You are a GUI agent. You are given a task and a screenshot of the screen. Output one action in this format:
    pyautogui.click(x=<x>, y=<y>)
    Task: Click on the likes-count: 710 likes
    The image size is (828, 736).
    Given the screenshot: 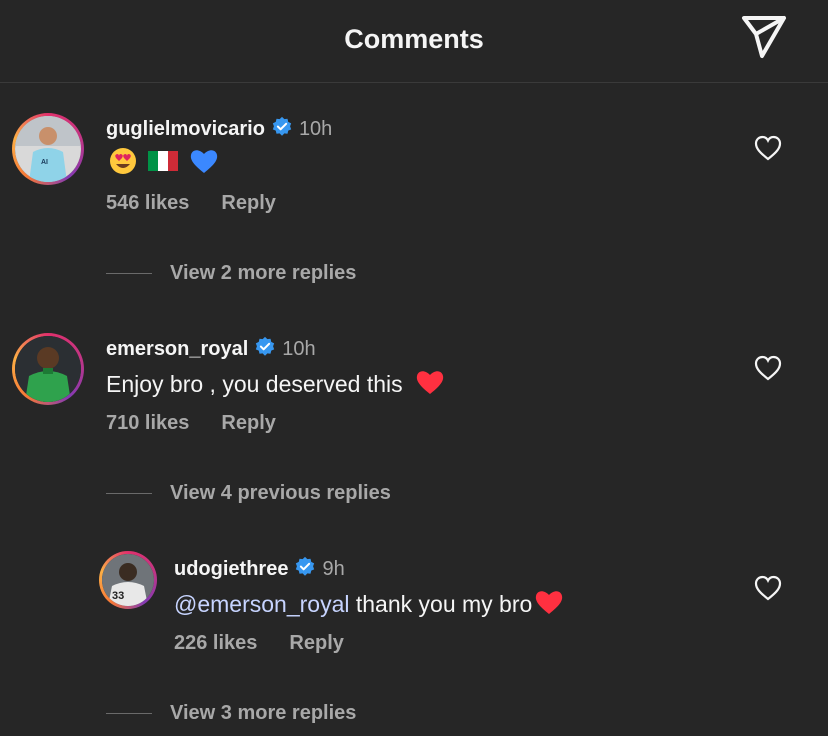 What is the action you would take?
    pyautogui.click(x=147, y=423)
    